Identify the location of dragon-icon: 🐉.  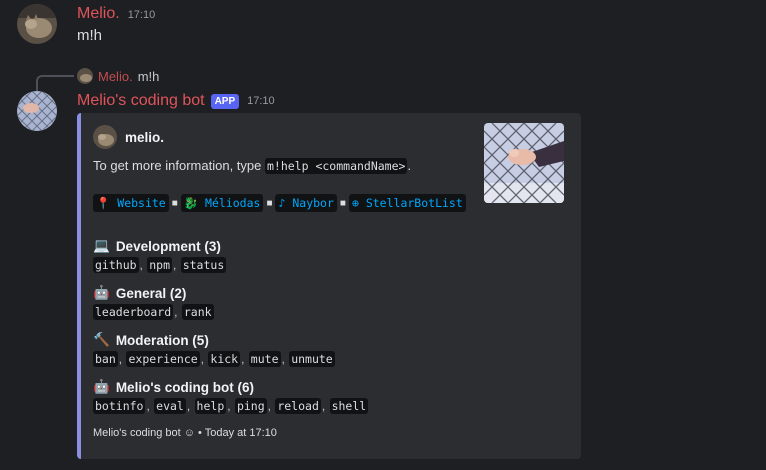
(191, 203).